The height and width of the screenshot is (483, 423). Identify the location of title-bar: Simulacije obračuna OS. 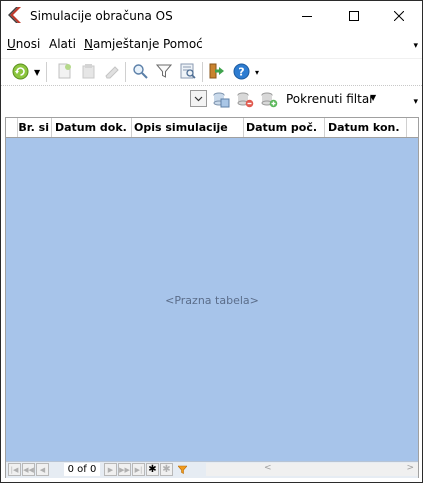
(211, 16).